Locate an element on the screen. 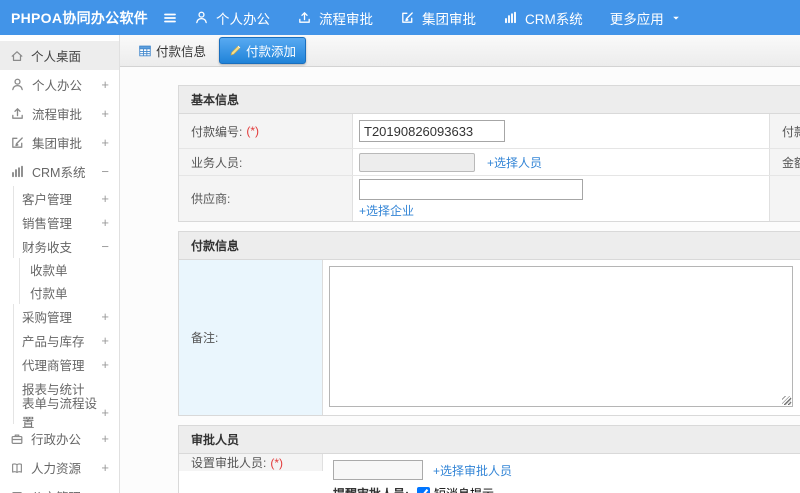 The height and width of the screenshot is (493, 800). sidebar-item-0: 个人桌面 is located at coordinates (59, 55).